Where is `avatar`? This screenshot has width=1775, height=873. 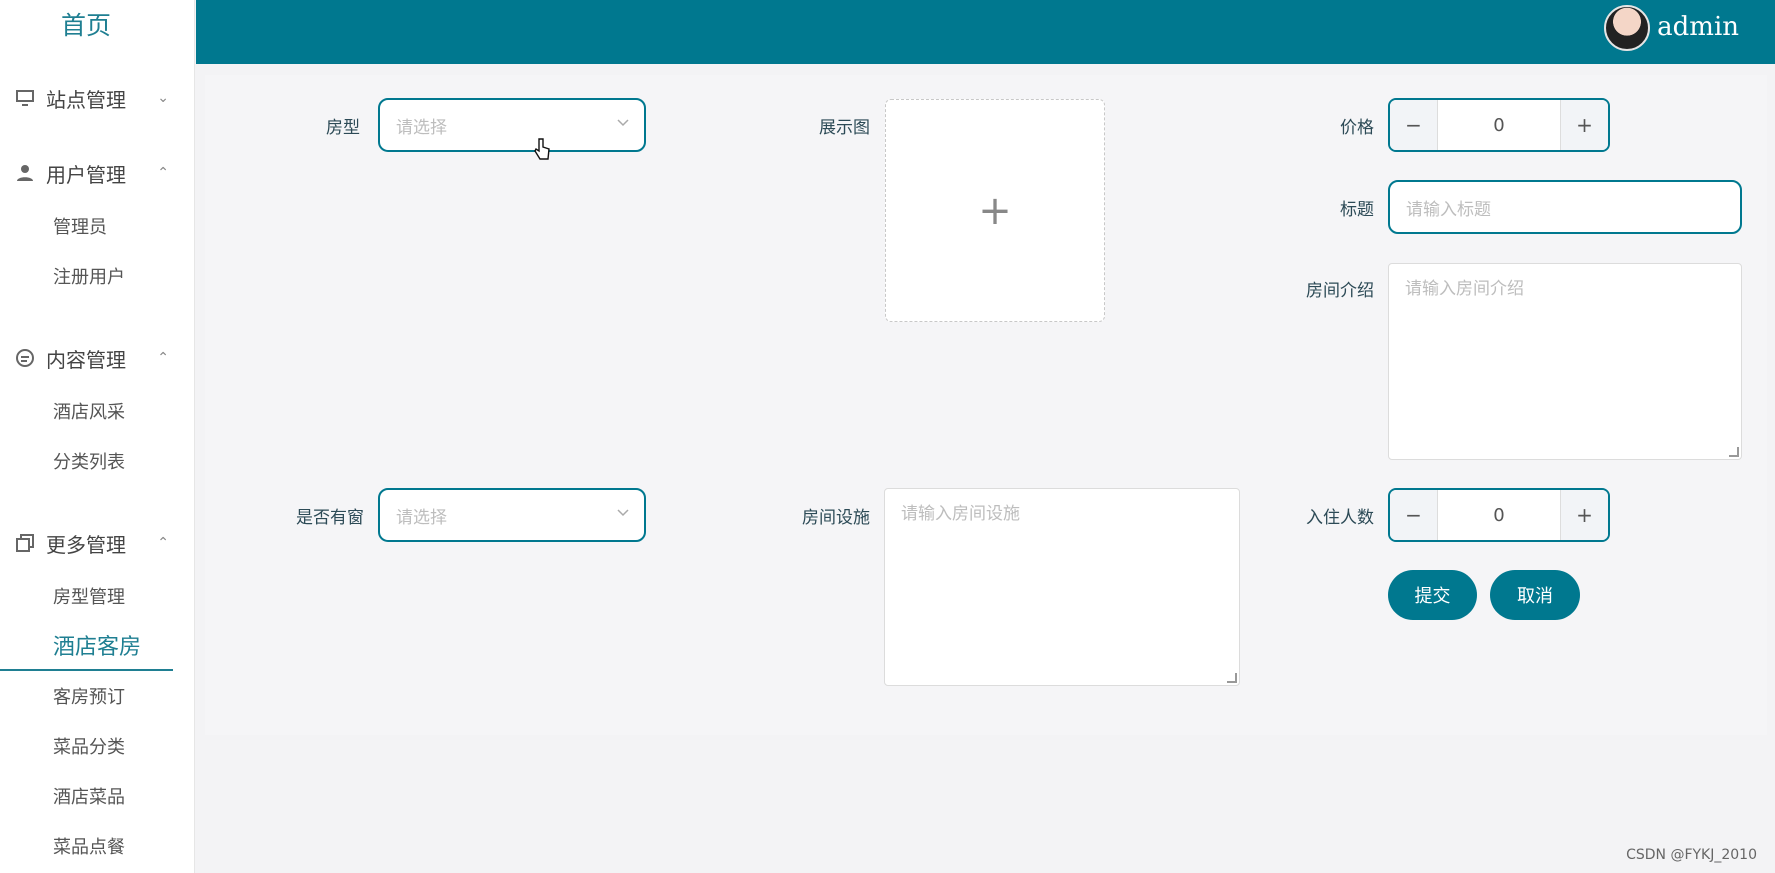 avatar is located at coordinates (1627, 28).